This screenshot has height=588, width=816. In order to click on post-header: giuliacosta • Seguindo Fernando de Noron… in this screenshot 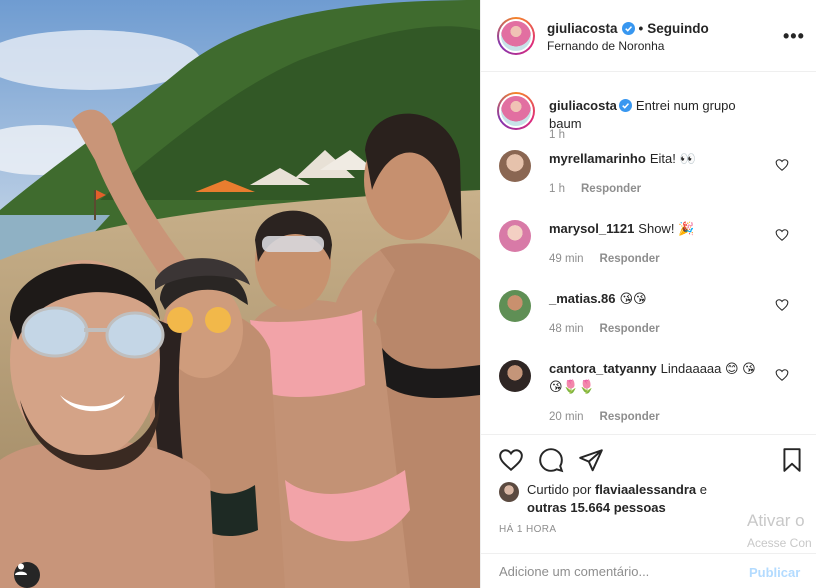, I will do `click(648, 36)`.